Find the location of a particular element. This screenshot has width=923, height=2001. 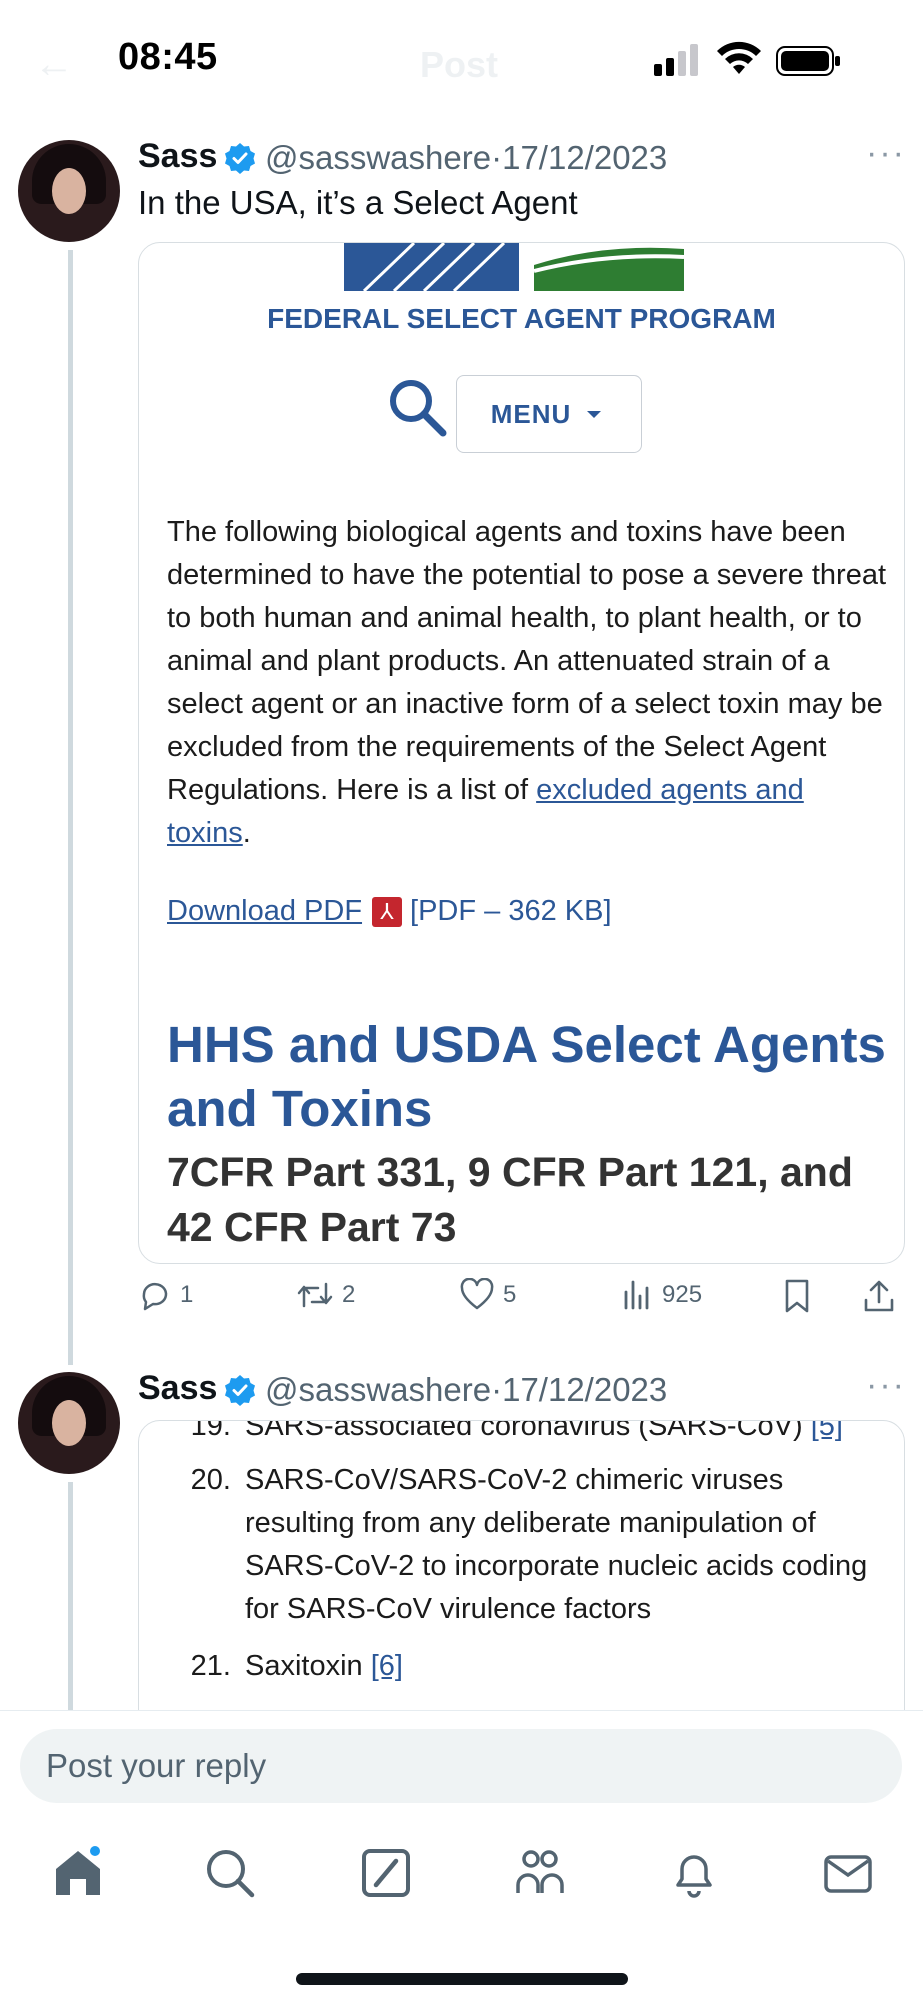

share-icon is located at coordinates (879, 1296).